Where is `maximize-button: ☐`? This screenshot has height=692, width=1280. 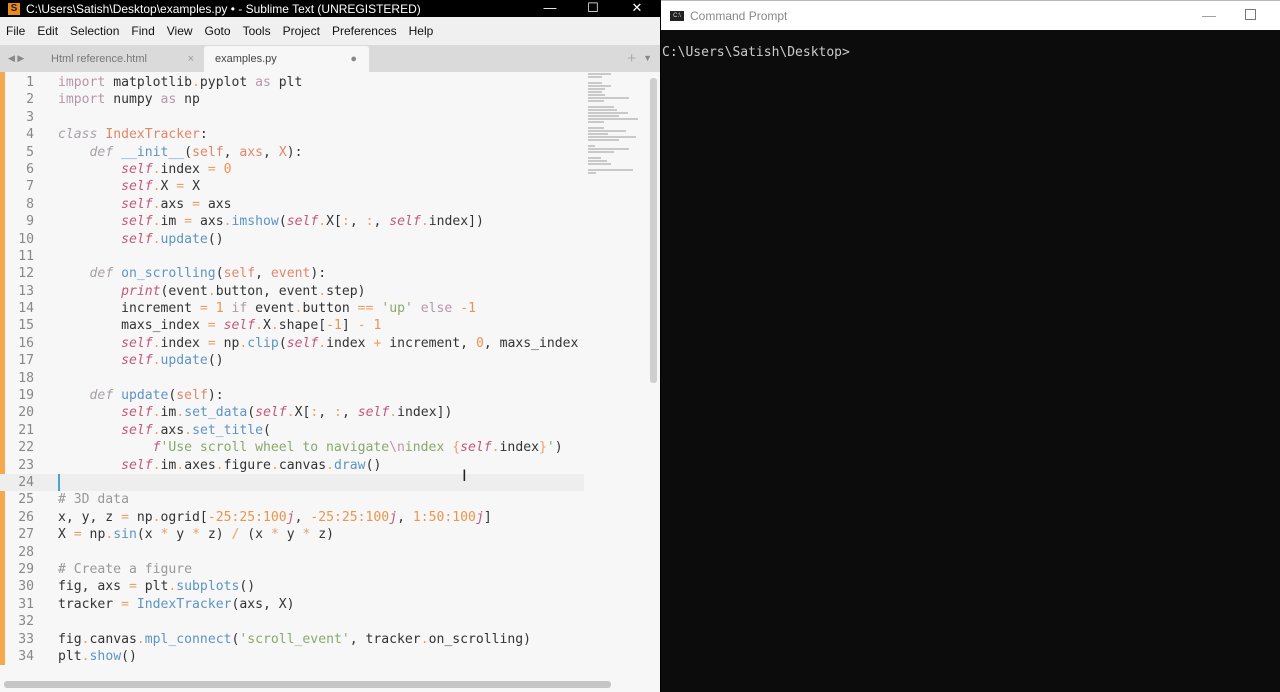
maximize-button: ☐ is located at coordinates (593, 8).